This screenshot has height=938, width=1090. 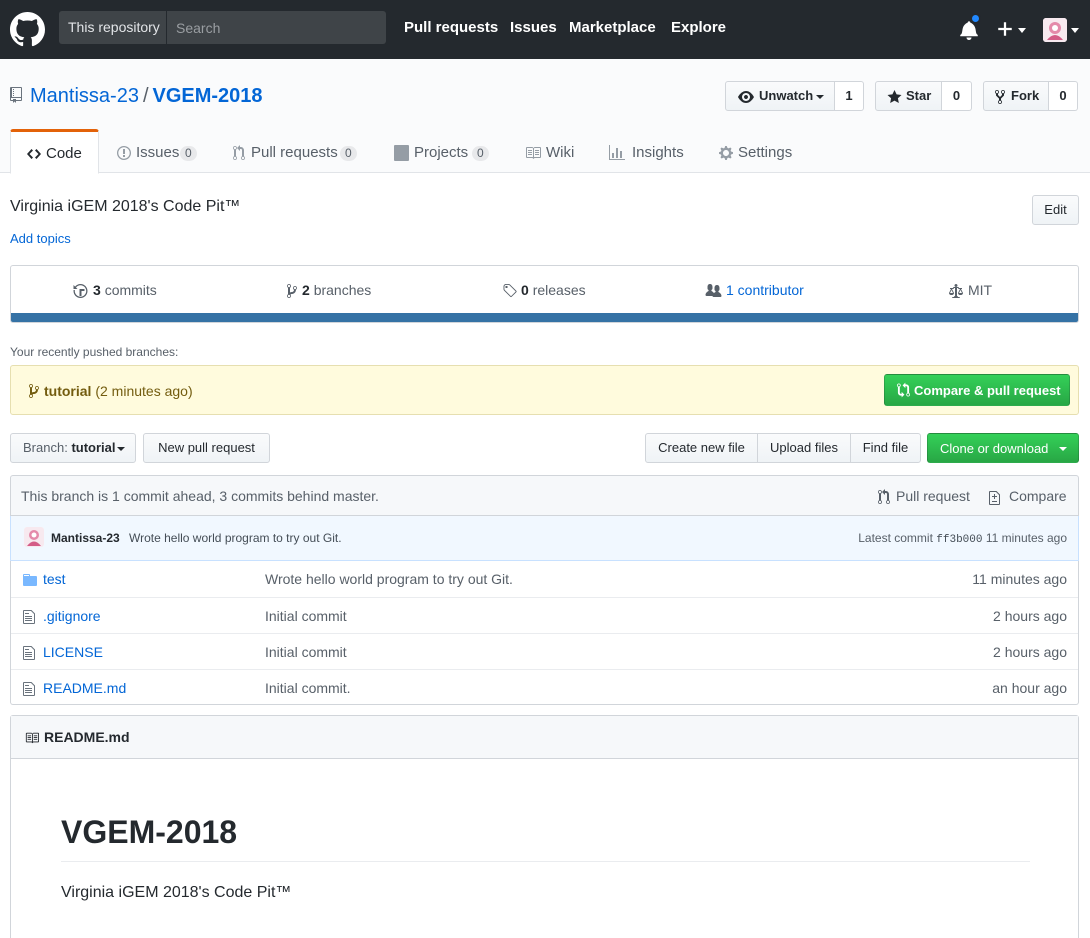 I want to click on tab-insights: Insights, so click(x=650, y=151).